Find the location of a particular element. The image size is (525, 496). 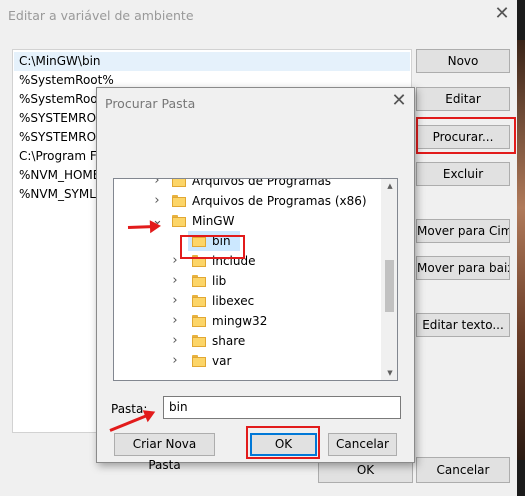

folder-label: Pasta: is located at coordinates (129, 409).